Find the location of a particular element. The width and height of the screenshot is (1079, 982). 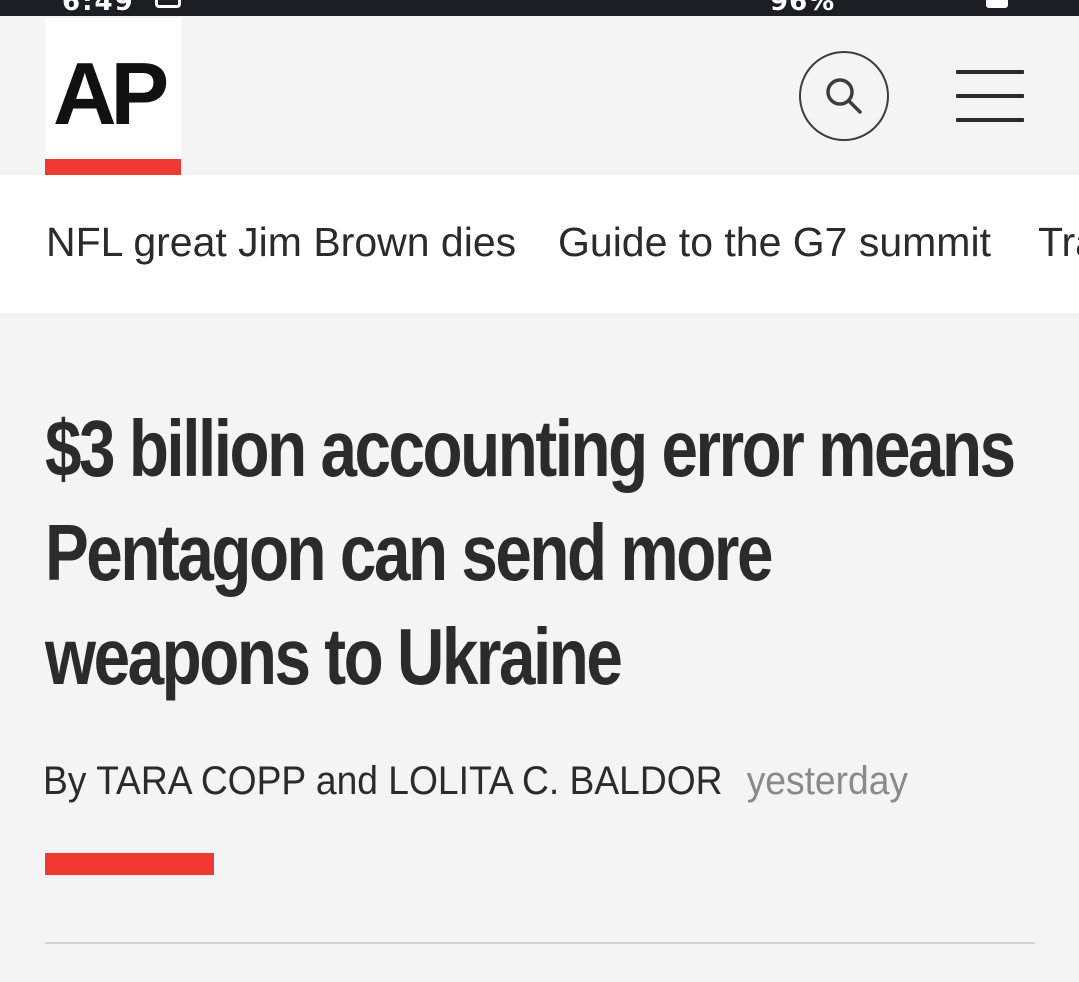

status-battery-text: 96% is located at coordinates (803, 8).